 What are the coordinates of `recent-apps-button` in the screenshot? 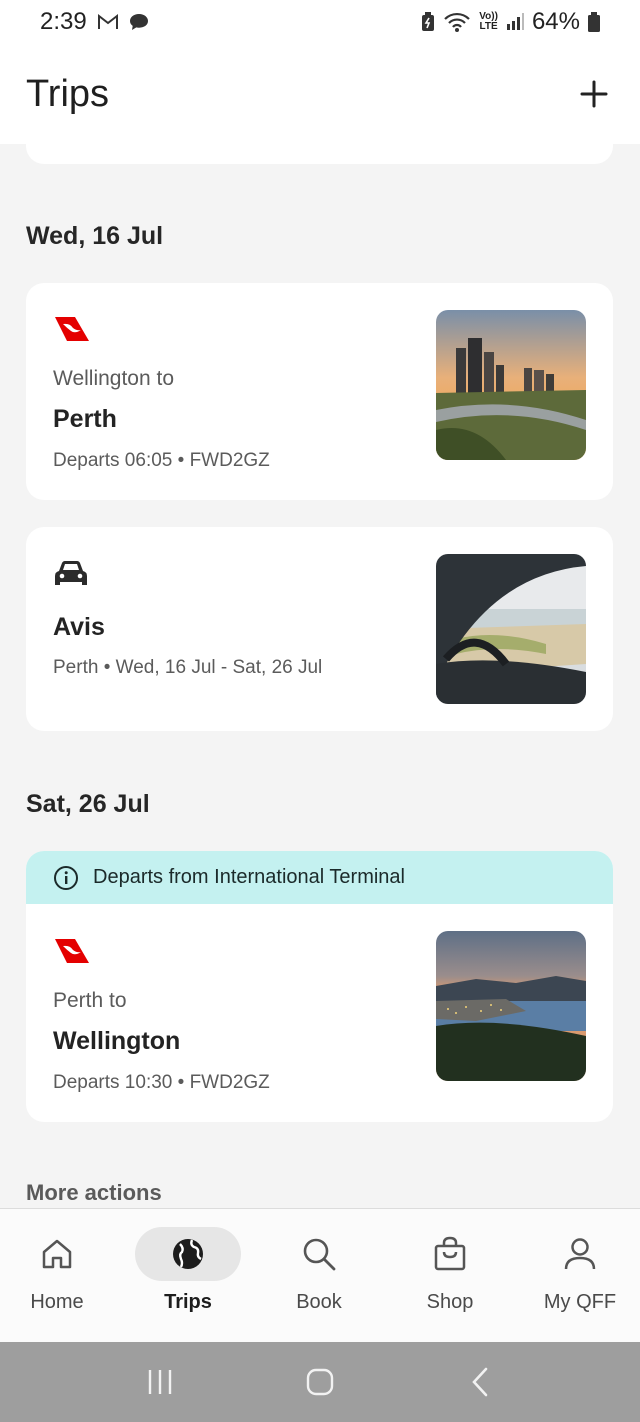 It's located at (160, 1382).